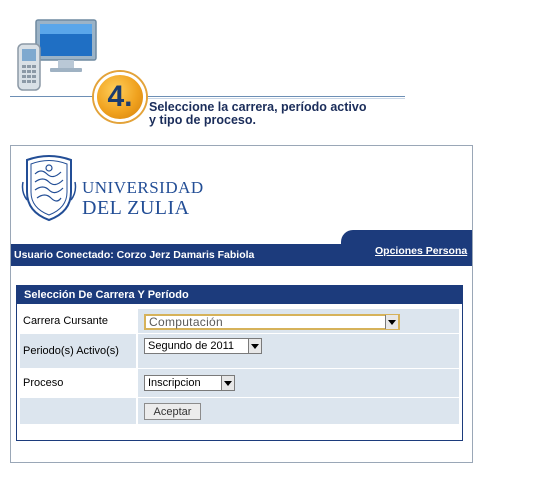  What do you see at coordinates (202, 120) in the screenshot?
I see `step-instruction-line2: y tipo de proceso.` at bounding box center [202, 120].